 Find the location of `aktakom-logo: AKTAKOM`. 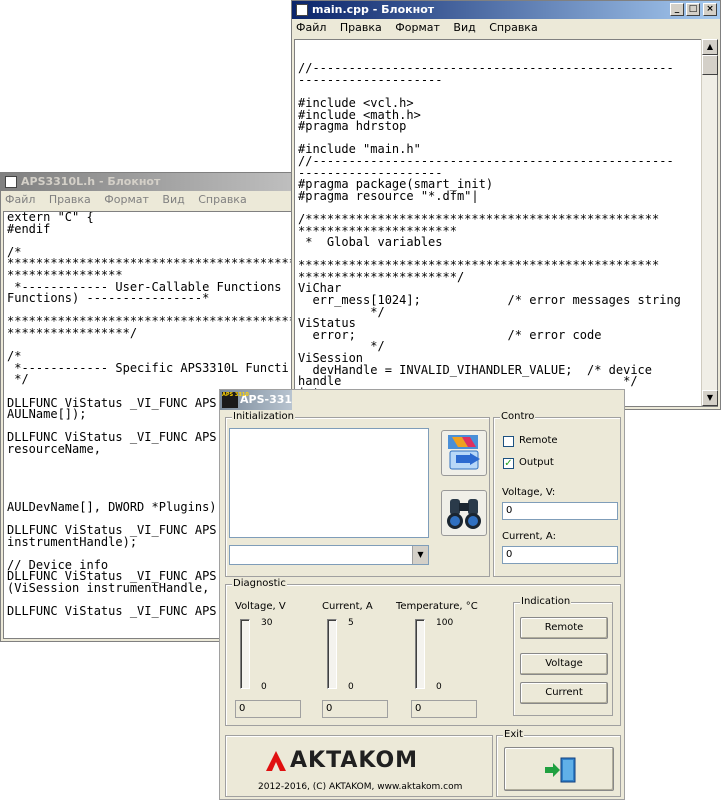

aktakom-logo: AKTAKOM is located at coordinates (341, 760).